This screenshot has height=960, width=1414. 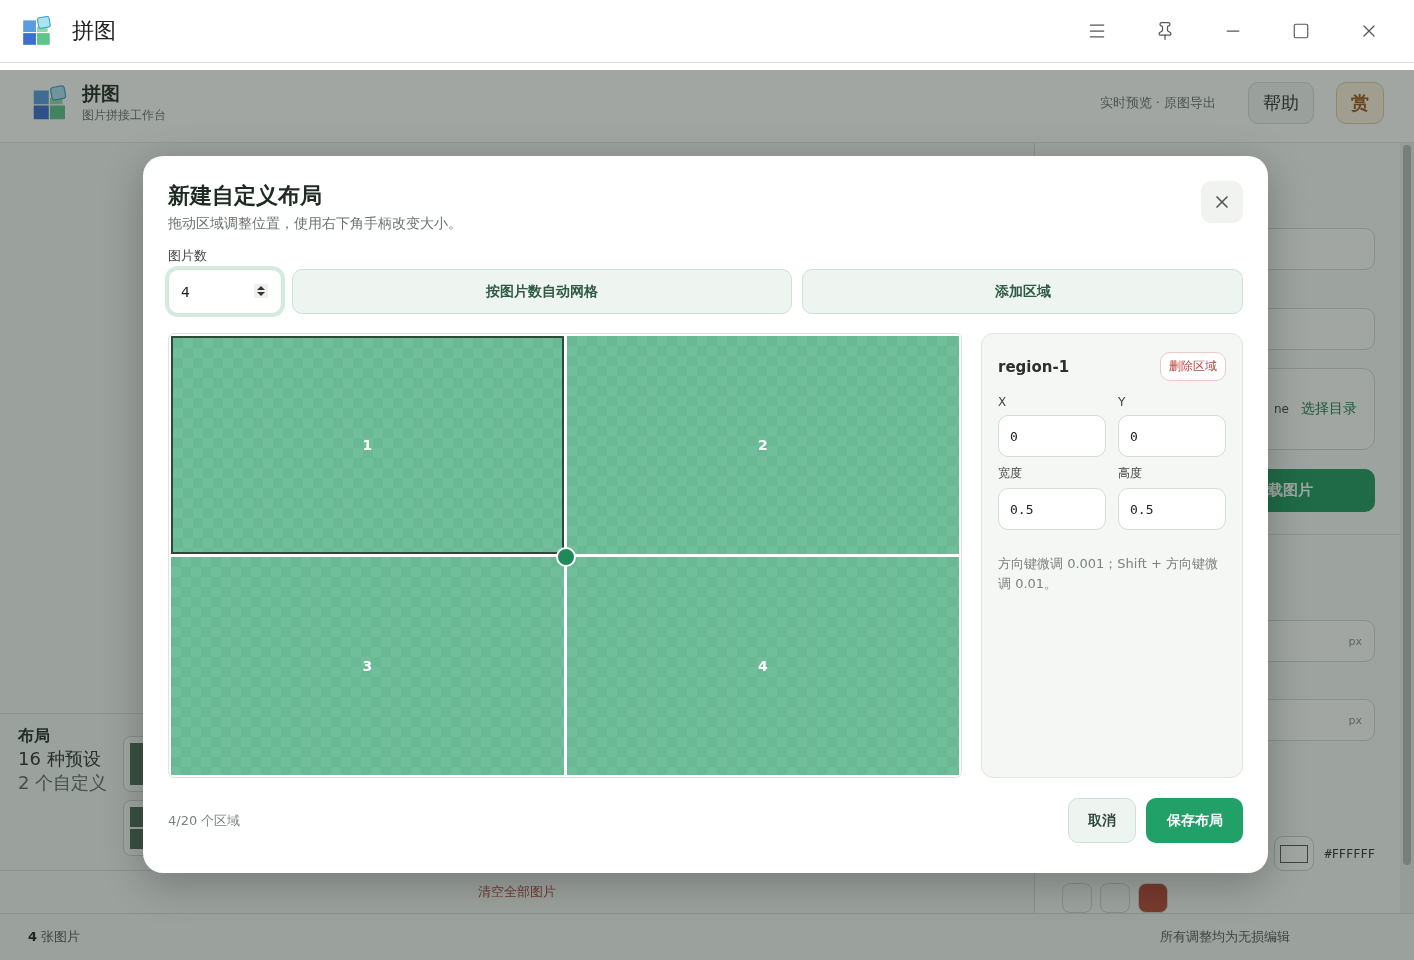 What do you see at coordinates (1329, 409) in the screenshot?
I see `choose-folder-button: 选择目录` at bounding box center [1329, 409].